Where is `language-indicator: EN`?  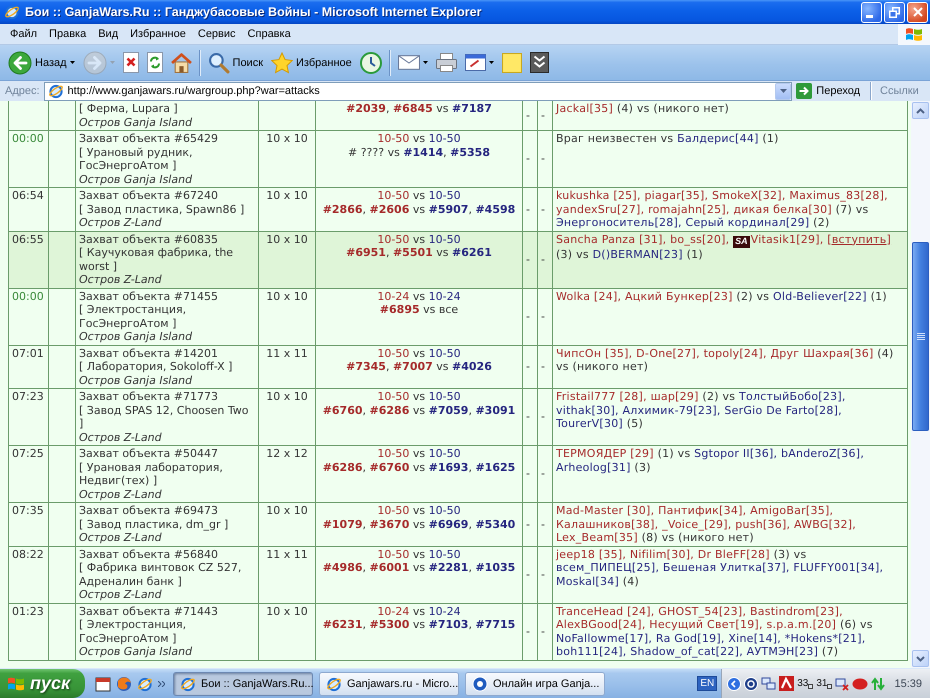 language-indicator: EN is located at coordinates (707, 683).